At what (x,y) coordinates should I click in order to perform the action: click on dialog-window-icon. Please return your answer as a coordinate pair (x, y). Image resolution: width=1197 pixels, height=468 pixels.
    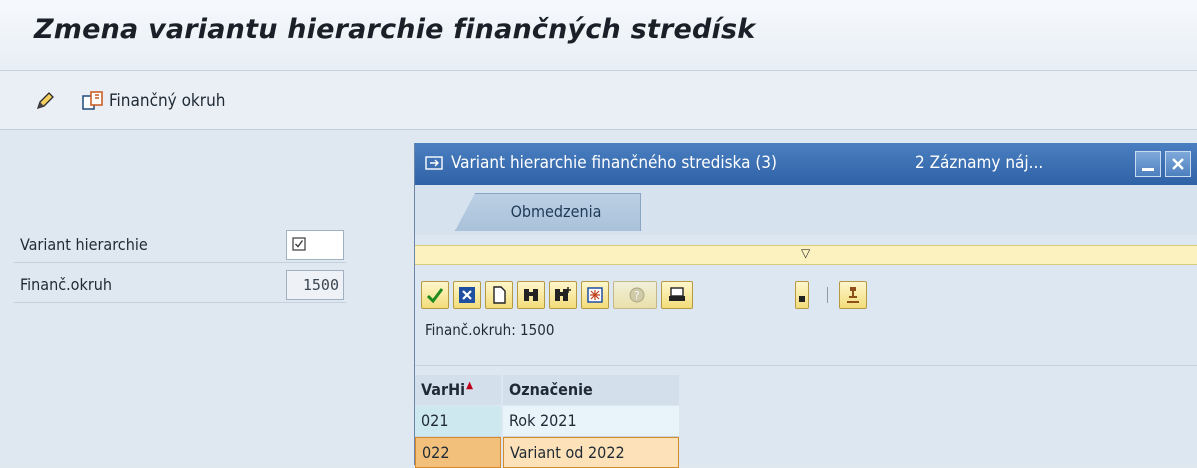
    Looking at the image, I should click on (434, 163).